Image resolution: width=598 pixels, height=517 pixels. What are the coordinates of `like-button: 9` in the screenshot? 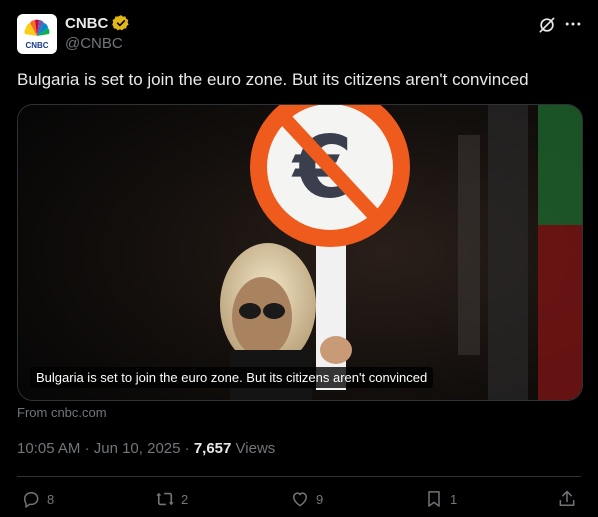 It's located at (306, 499).